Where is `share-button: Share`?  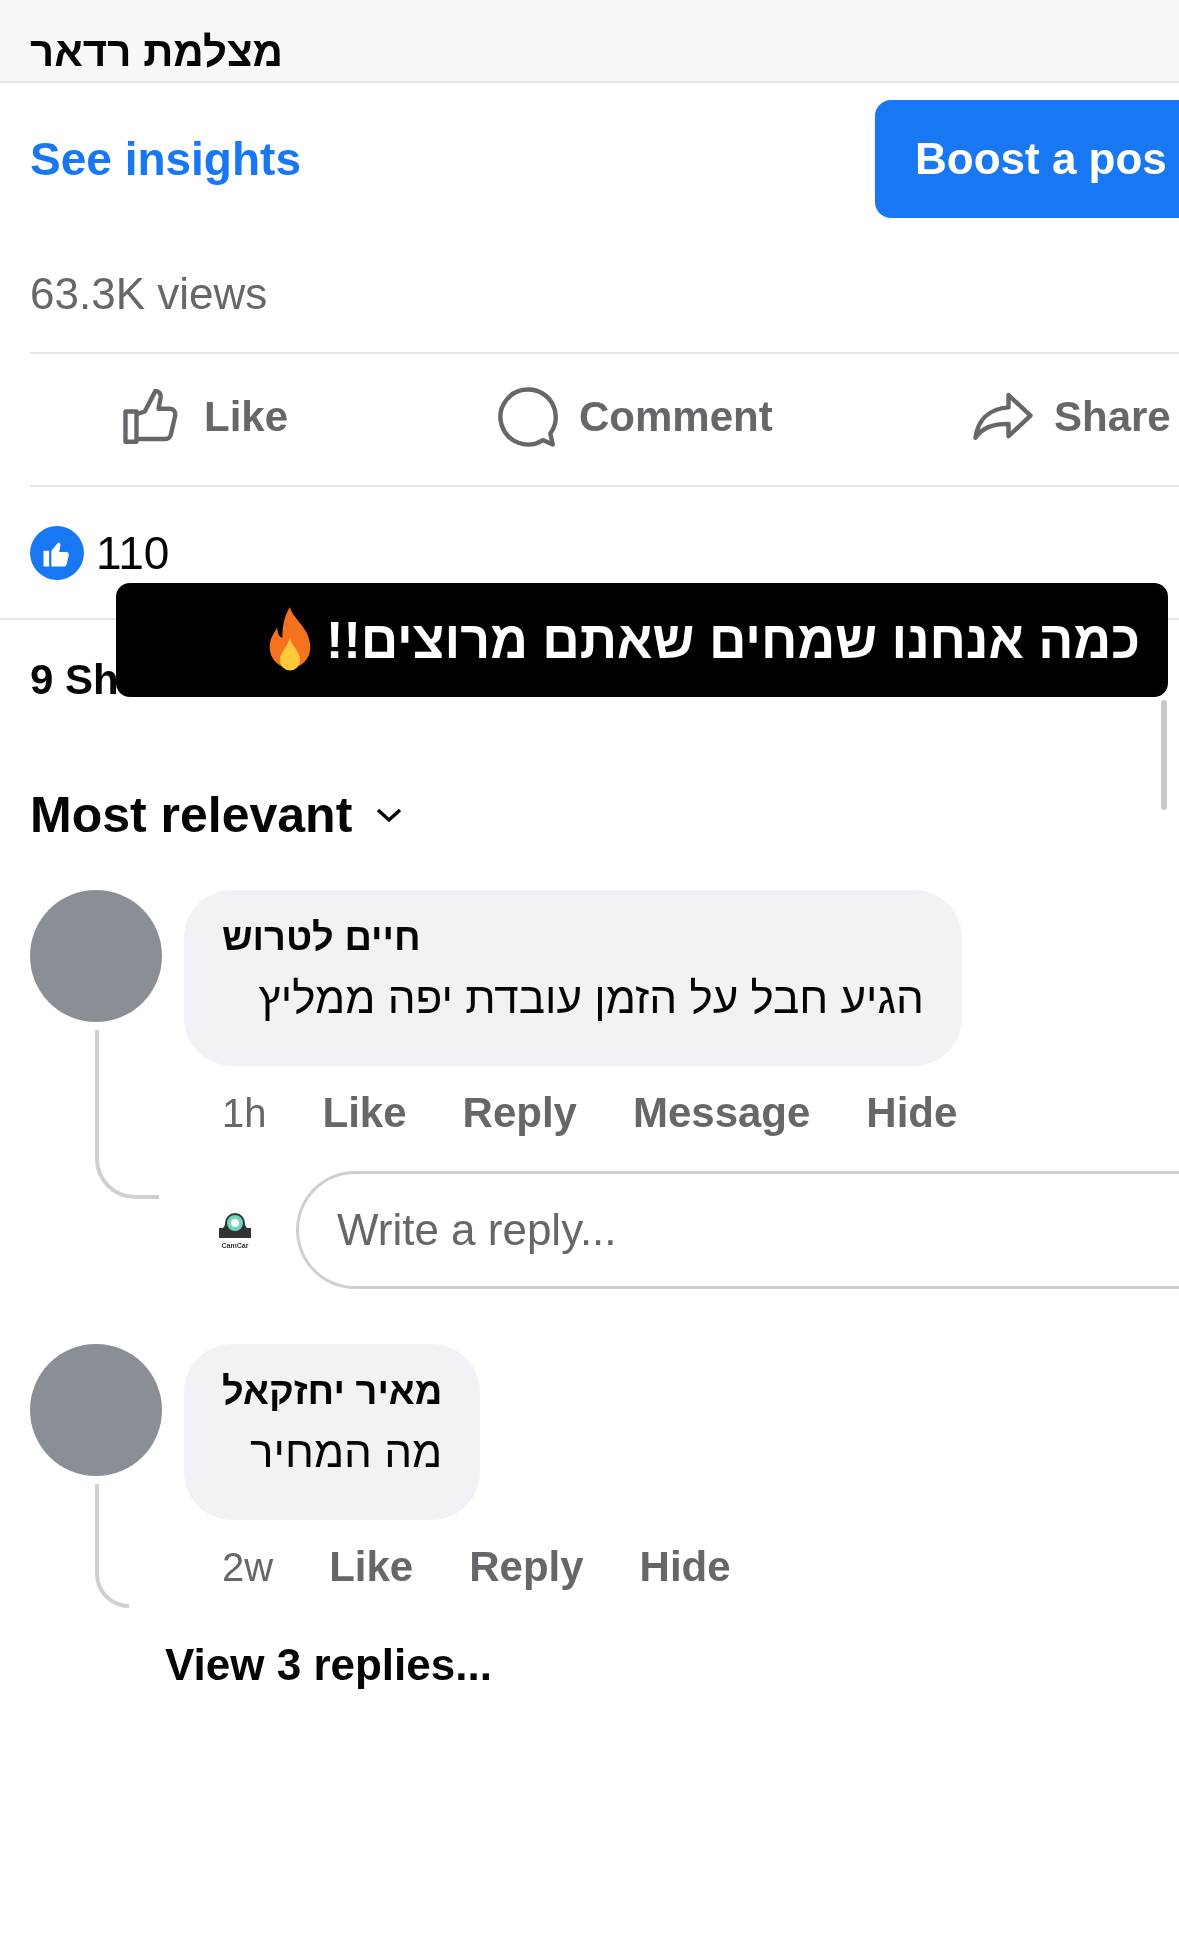 share-button: Share is located at coordinates (1070, 417).